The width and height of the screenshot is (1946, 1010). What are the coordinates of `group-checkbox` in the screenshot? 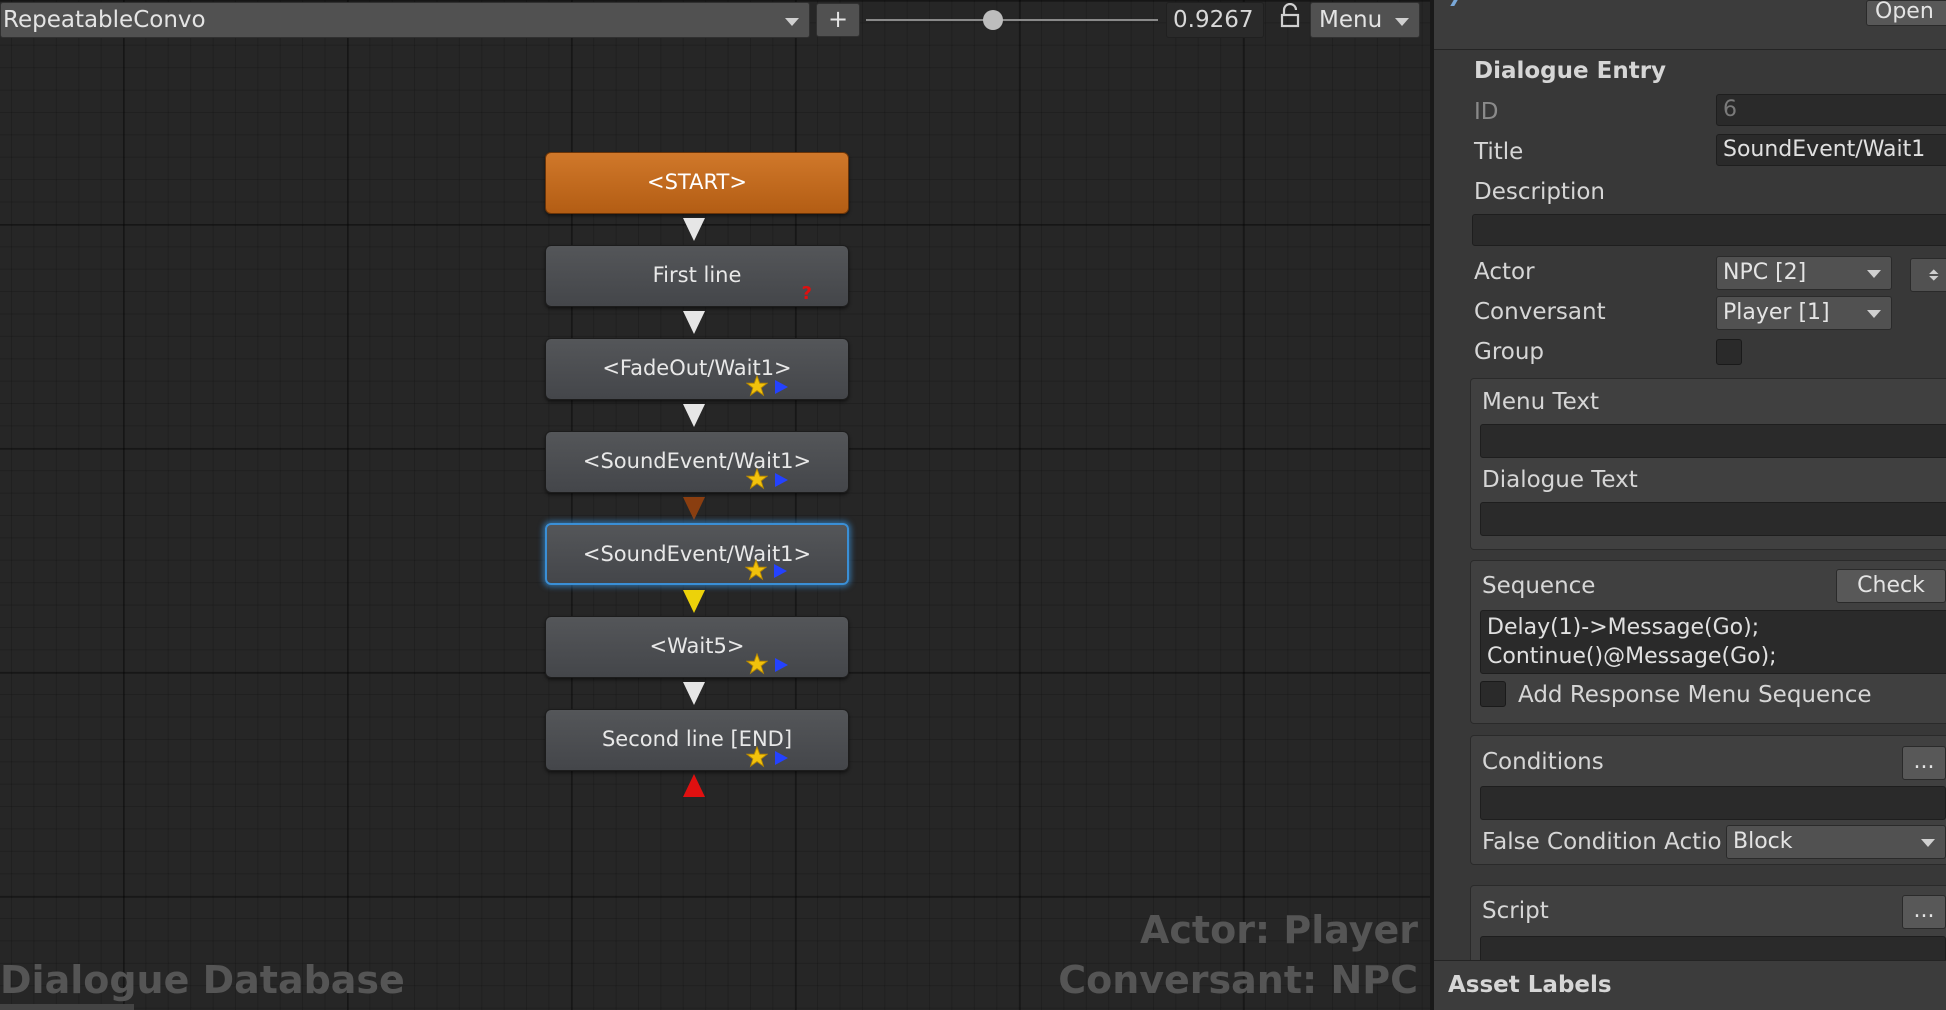 It's located at (1729, 352).